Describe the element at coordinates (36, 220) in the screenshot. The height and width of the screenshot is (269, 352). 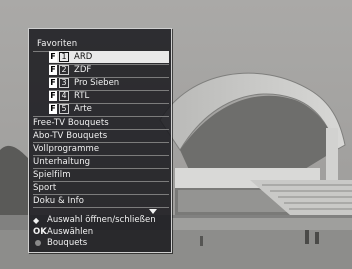
I see `left-right-arrow-icon: ◆` at that location.